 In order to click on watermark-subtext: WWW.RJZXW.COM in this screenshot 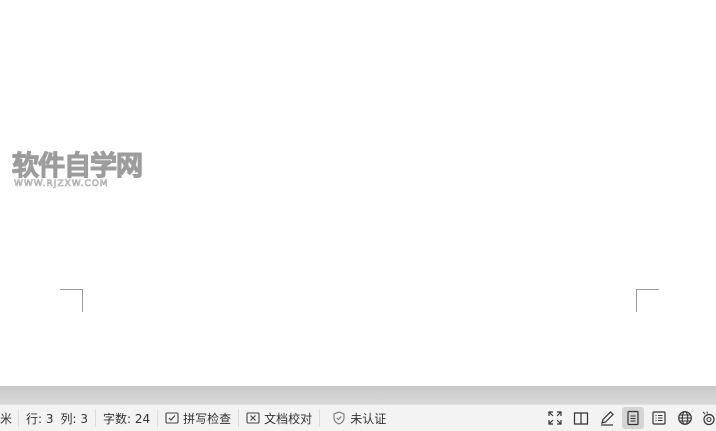, I will do `click(61, 184)`.